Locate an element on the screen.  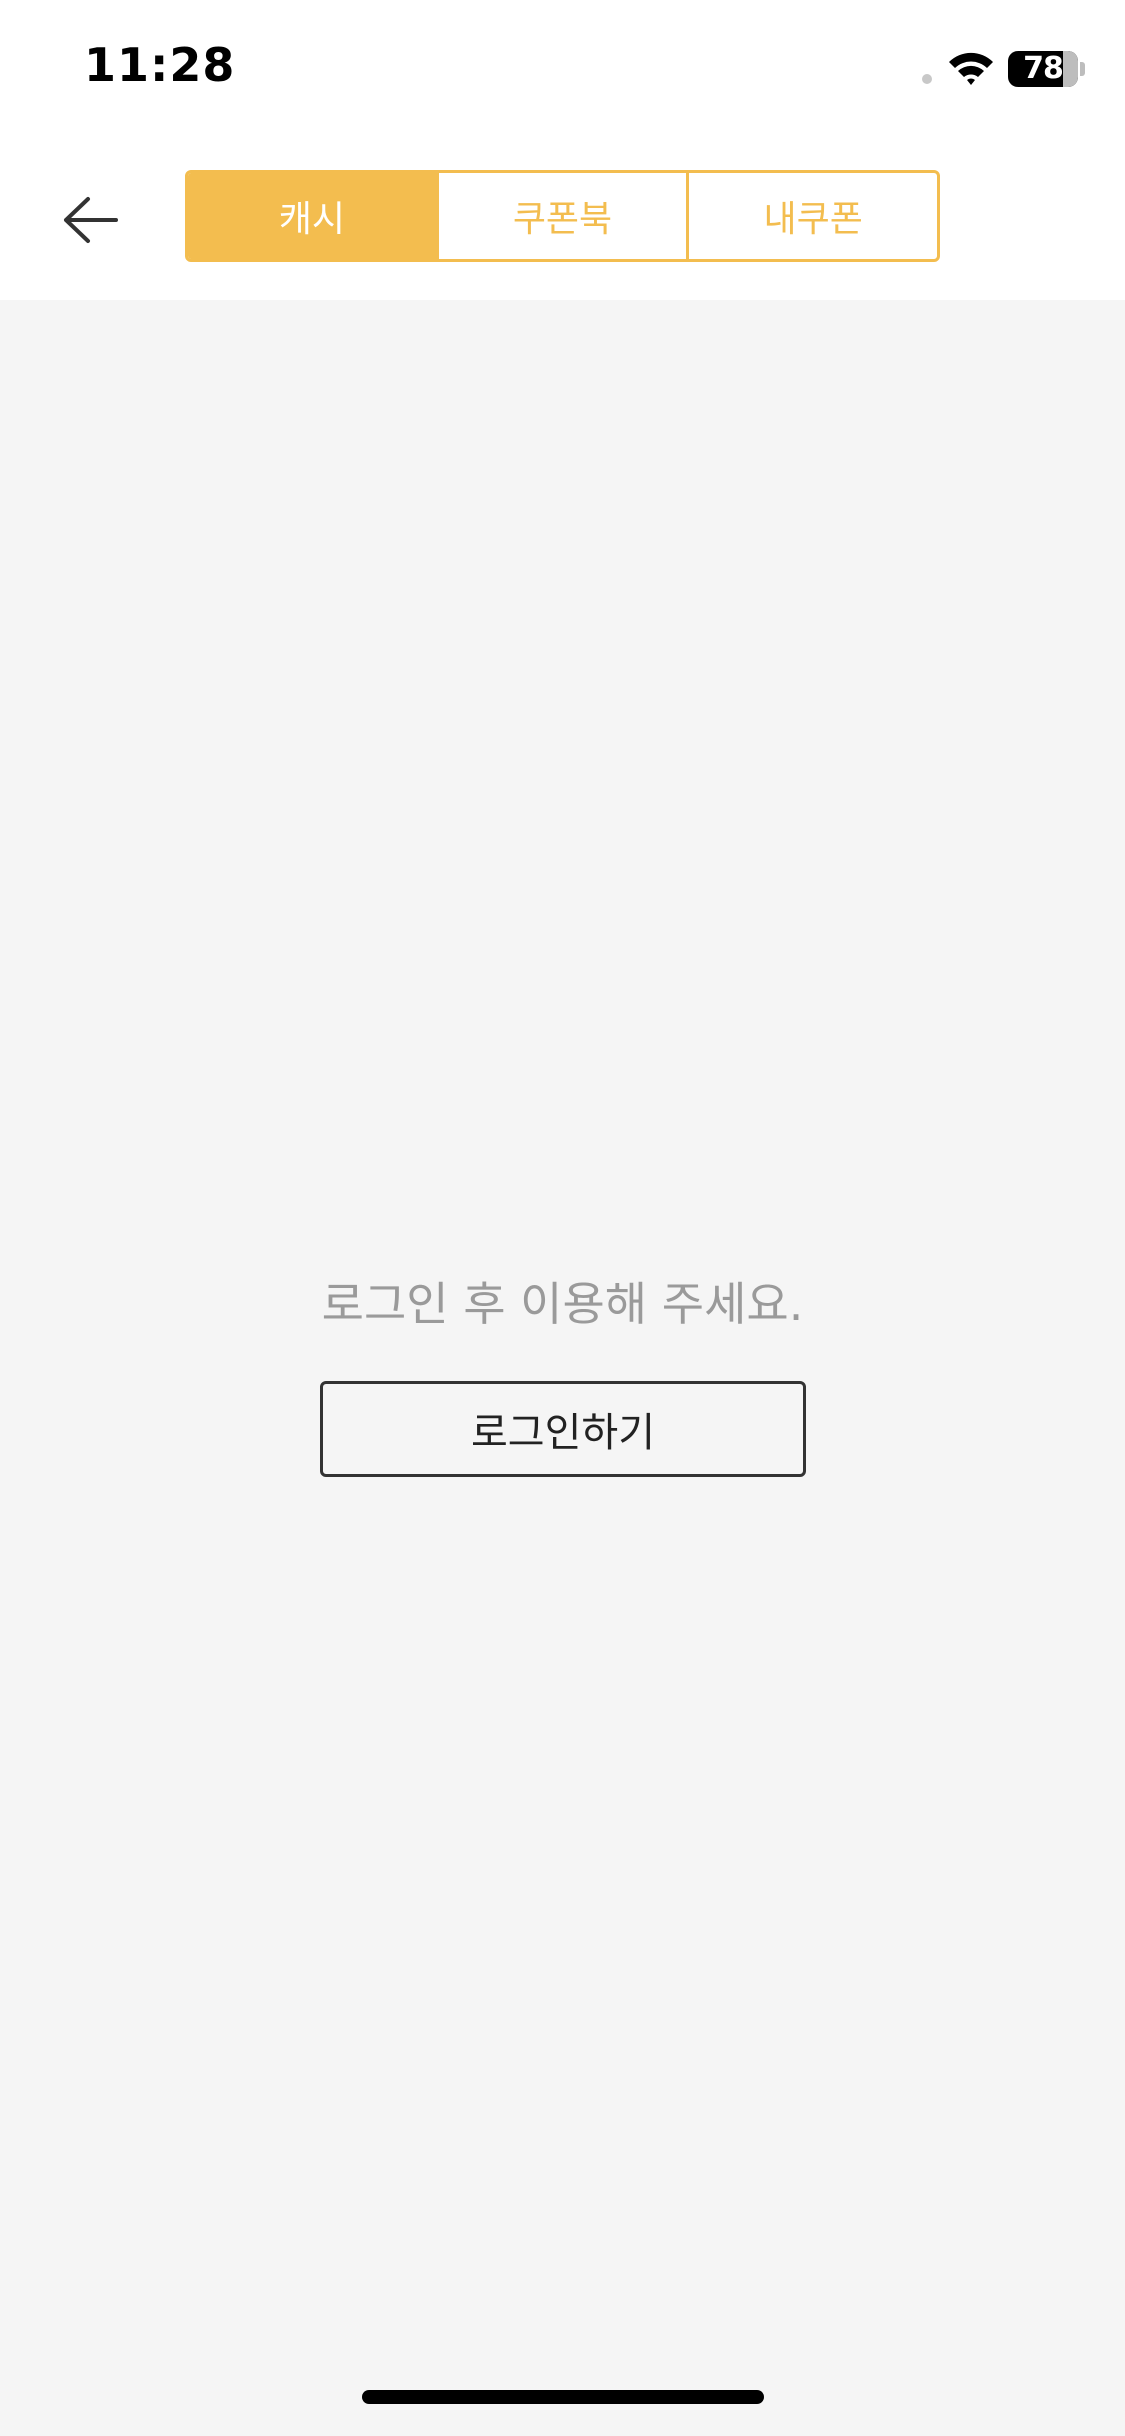
battery-icon: 78 is located at coordinates (1043, 69).